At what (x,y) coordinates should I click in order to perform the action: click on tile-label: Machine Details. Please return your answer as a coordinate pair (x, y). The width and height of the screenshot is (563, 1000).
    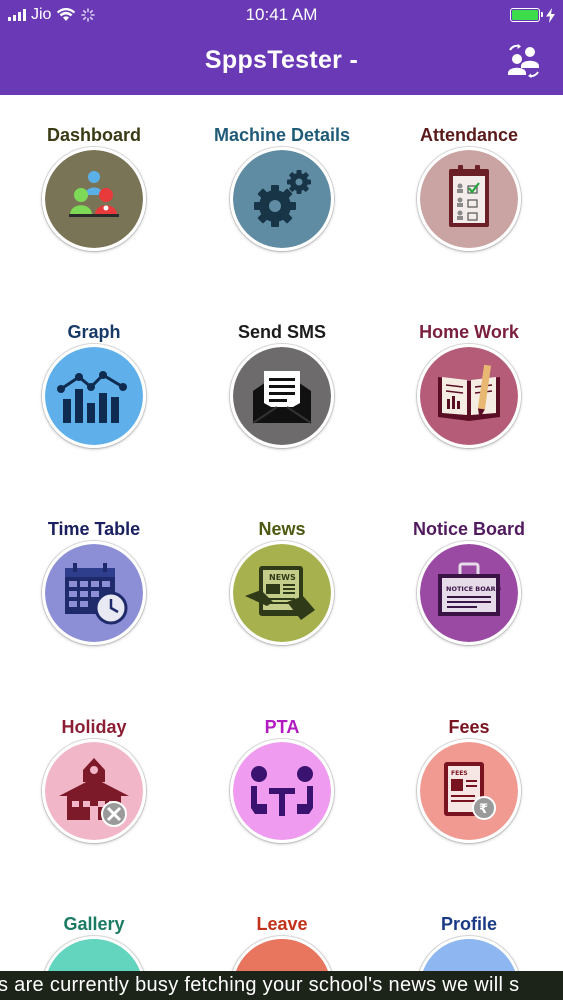
    Looking at the image, I should click on (282, 135).